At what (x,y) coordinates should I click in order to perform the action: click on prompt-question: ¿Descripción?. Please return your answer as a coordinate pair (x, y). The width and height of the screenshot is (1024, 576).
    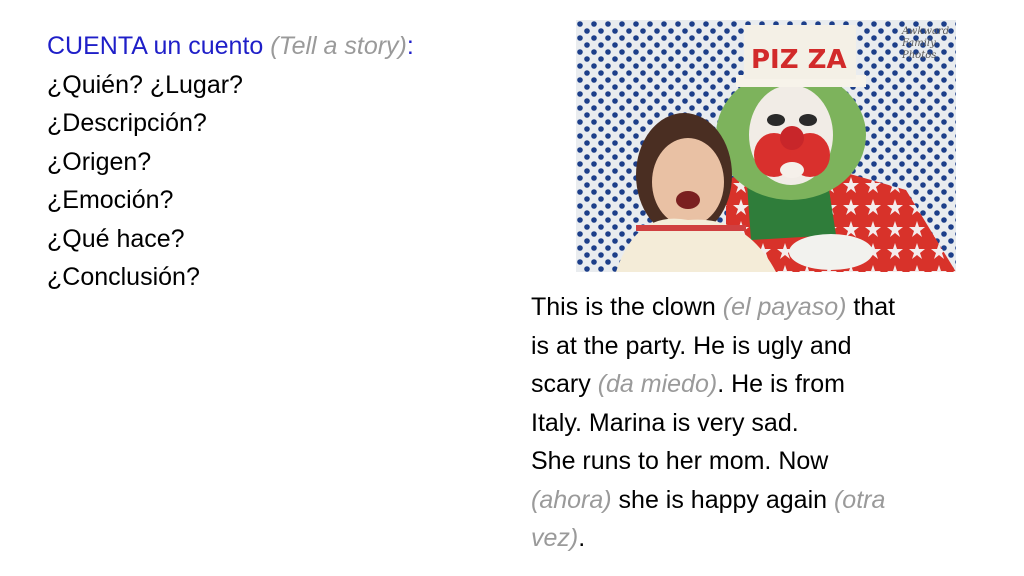
    Looking at the image, I should click on (127, 123).